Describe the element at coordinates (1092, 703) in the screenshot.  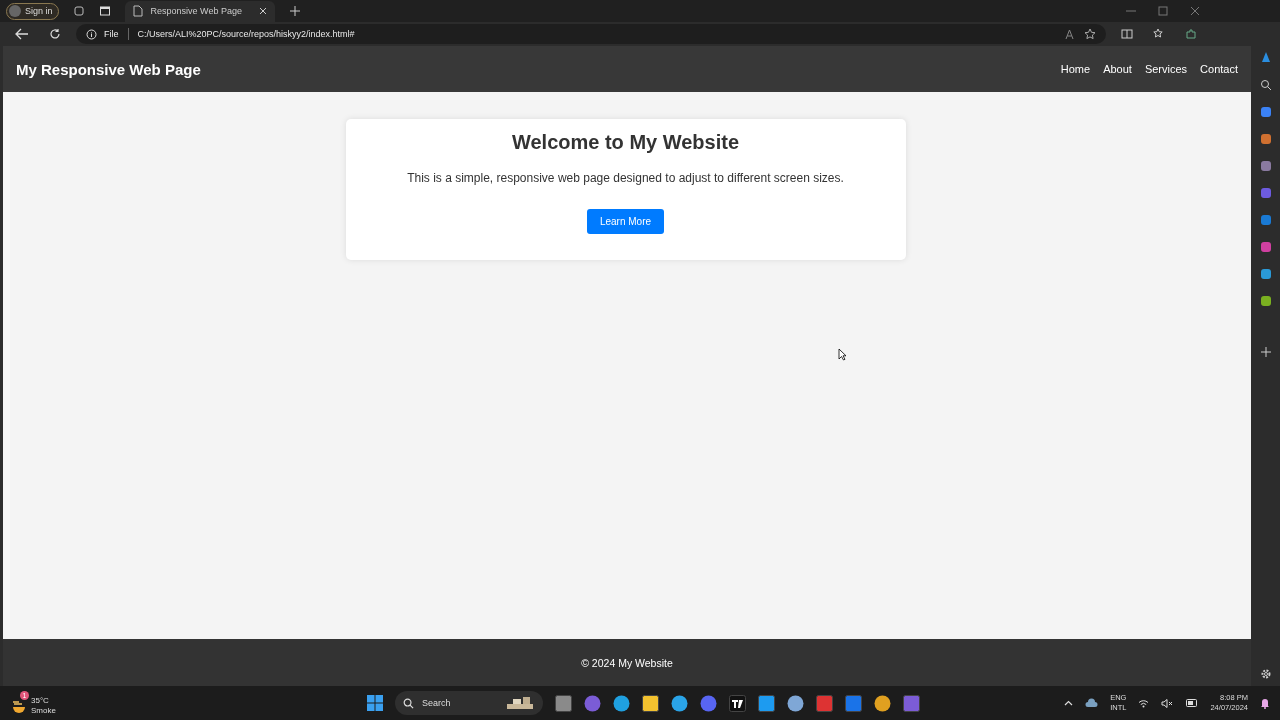
I see `cloud-icon` at that location.